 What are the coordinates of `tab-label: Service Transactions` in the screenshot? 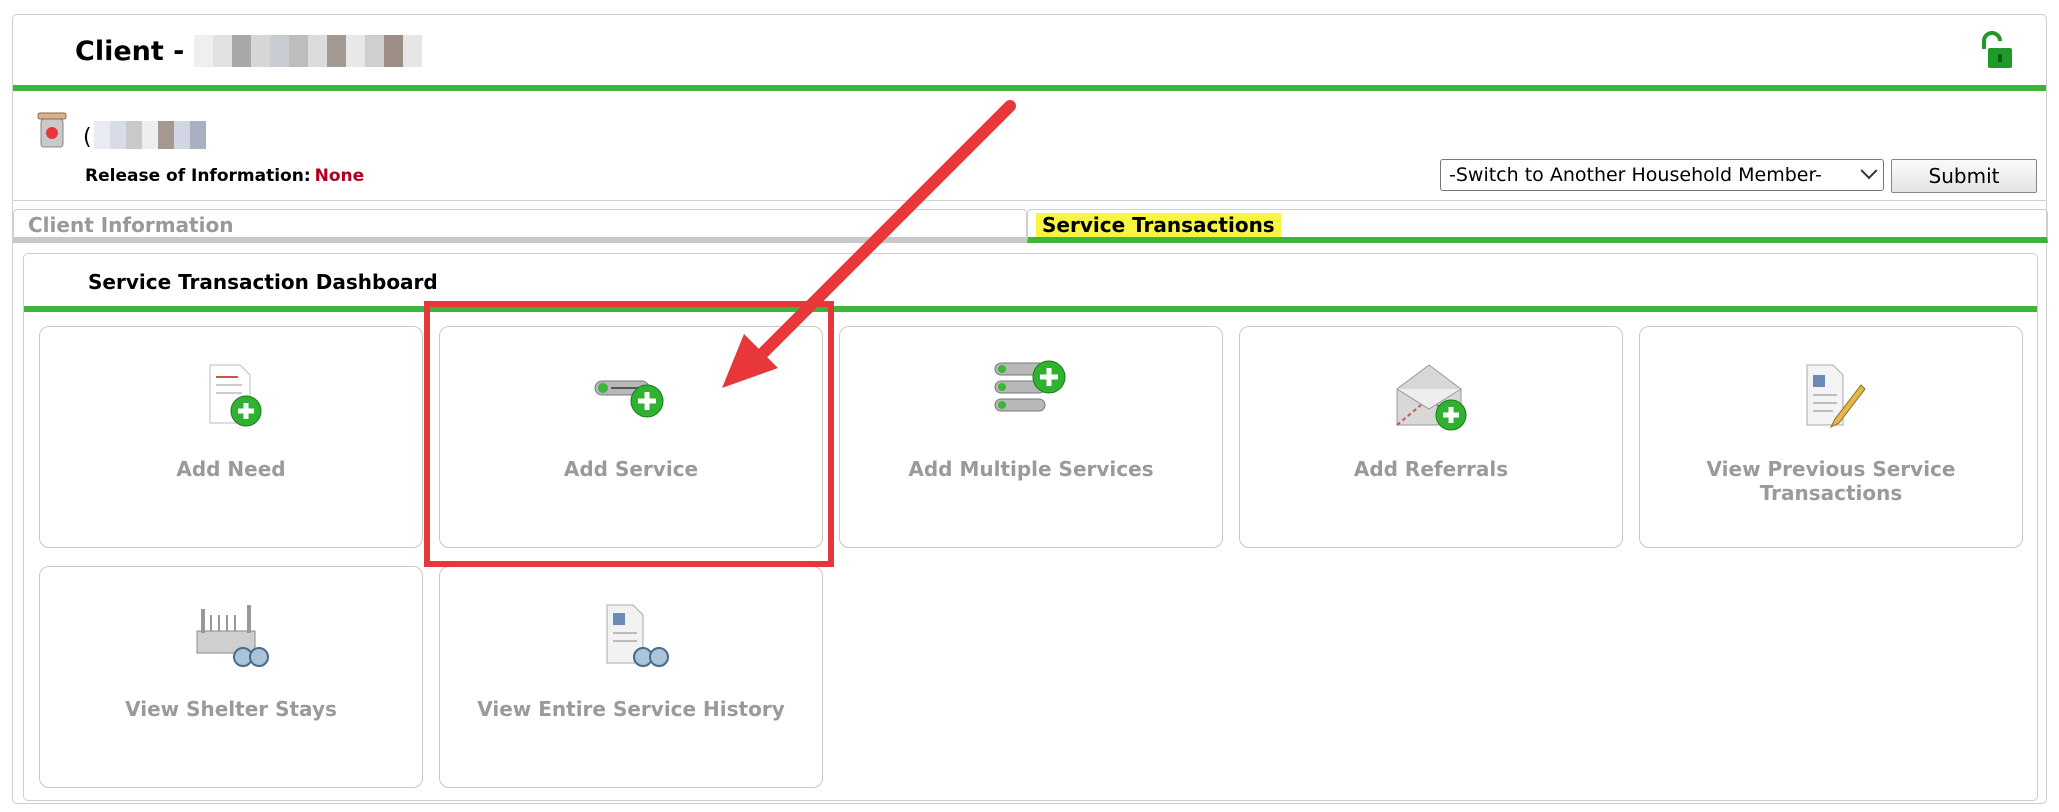 It's located at (1158, 225).